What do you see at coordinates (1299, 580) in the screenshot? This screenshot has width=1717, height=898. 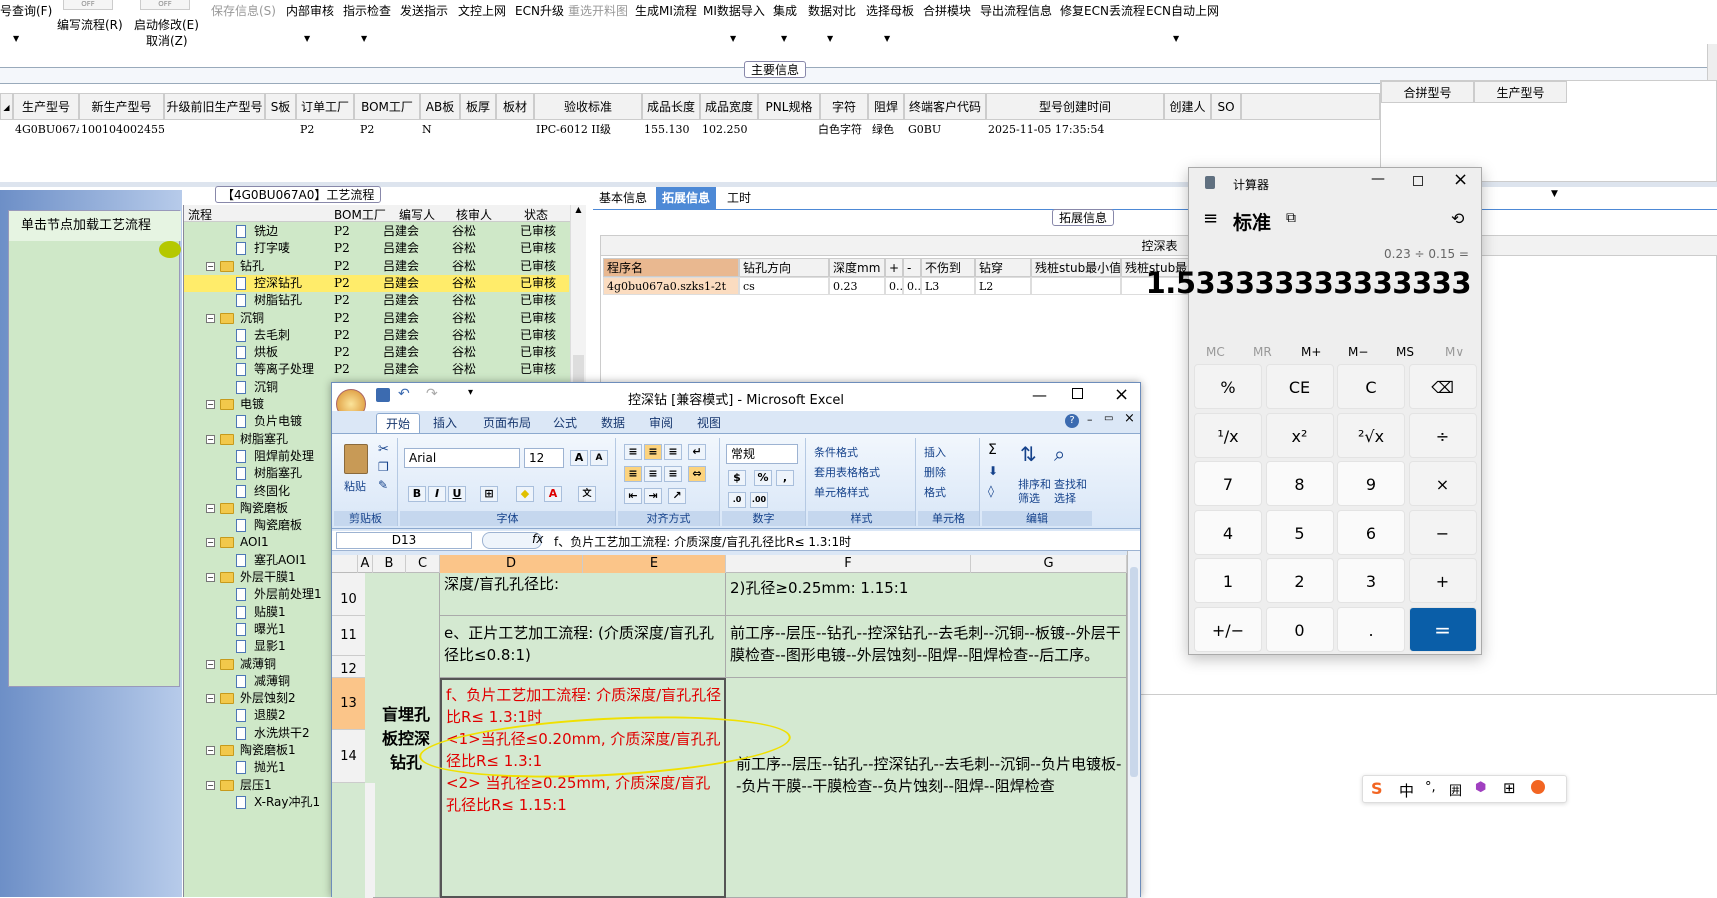 I see `digit-2: 2` at bounding box center [1299, 580].